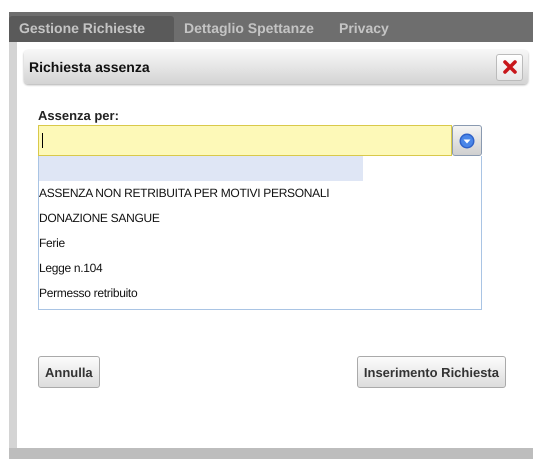 The width and height of the screenshot is (533, 459). What do you see at coordinates (89, 67) in the screenshot?
I see `dialog-title: Richiesta assenza` at bounding box center [89, 67].